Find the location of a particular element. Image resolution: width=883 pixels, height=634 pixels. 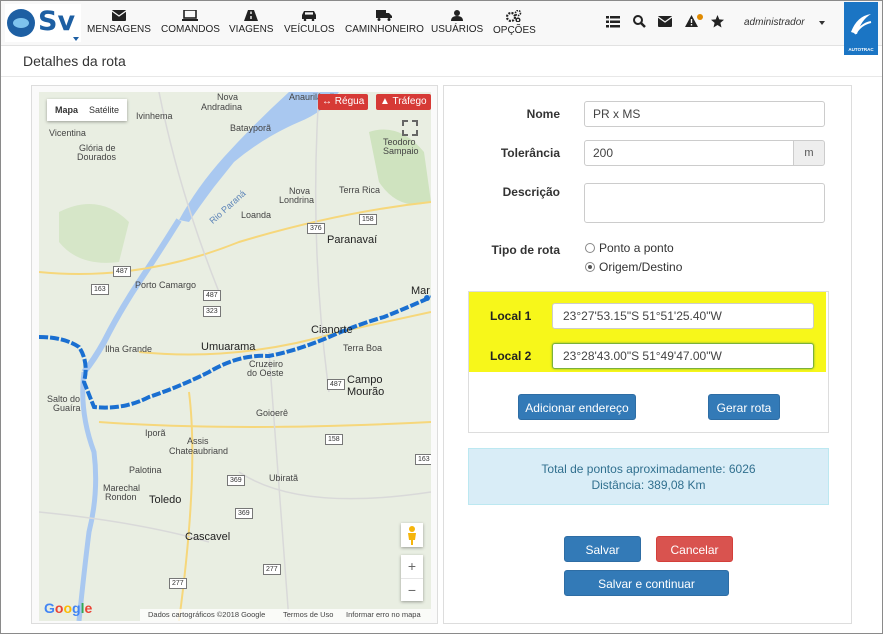

local2-input: 23°28'43.00"S 51°49'47.00"W is located at coordinates (683, 356).